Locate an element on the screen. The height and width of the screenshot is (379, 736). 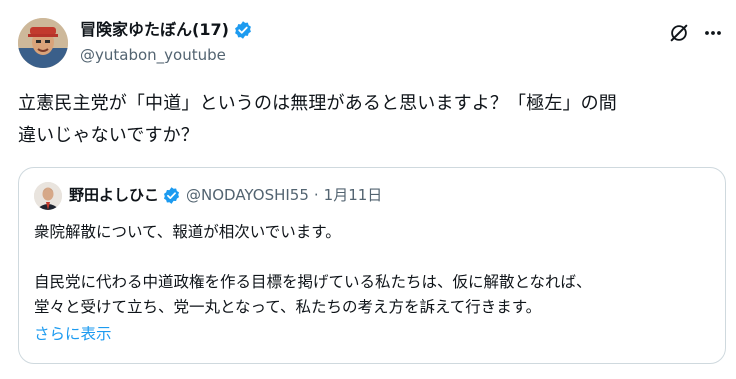
quoted-author-avatar is located at coordinates (48, 196).